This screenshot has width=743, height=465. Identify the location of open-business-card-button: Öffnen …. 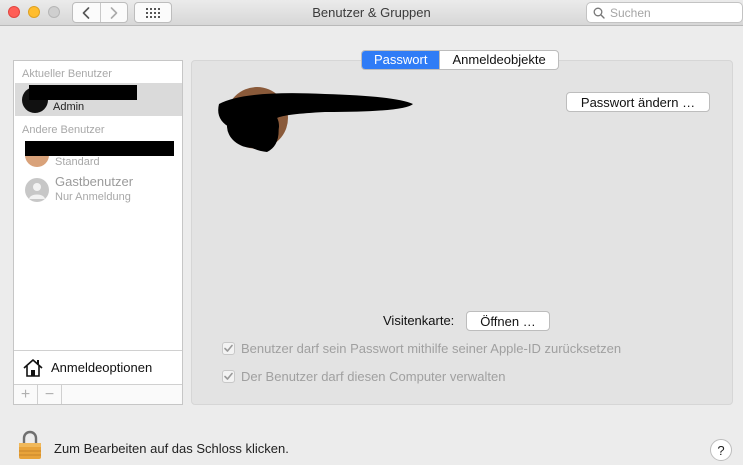
(508, 321).